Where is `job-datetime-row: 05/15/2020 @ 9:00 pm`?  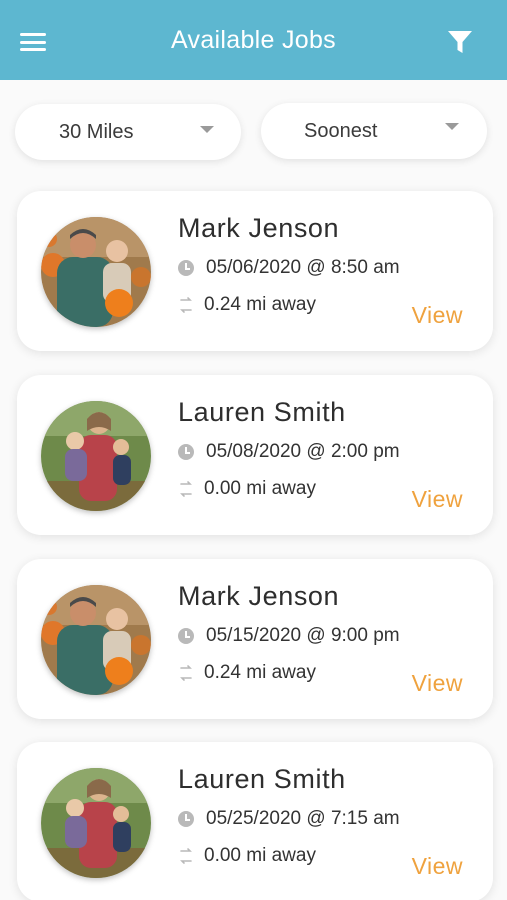
job-datetime-row: 05/15/2020 @ 9:00 pm is located at coordinates (289, 636).